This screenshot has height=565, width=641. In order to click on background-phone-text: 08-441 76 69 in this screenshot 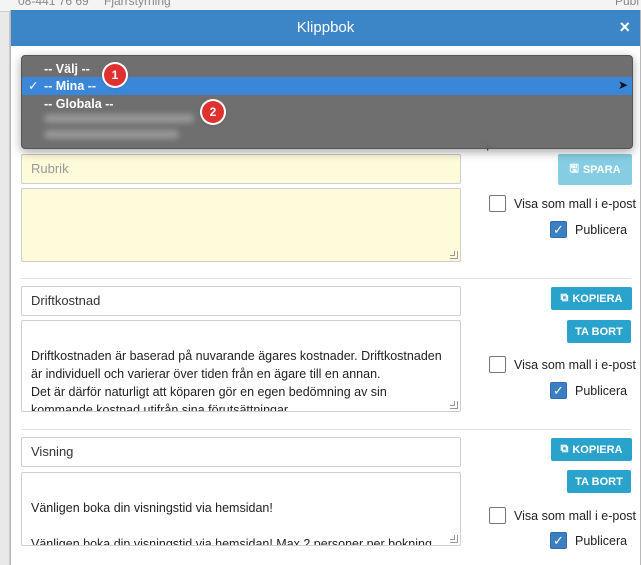, I will do `click(53, 4)`.